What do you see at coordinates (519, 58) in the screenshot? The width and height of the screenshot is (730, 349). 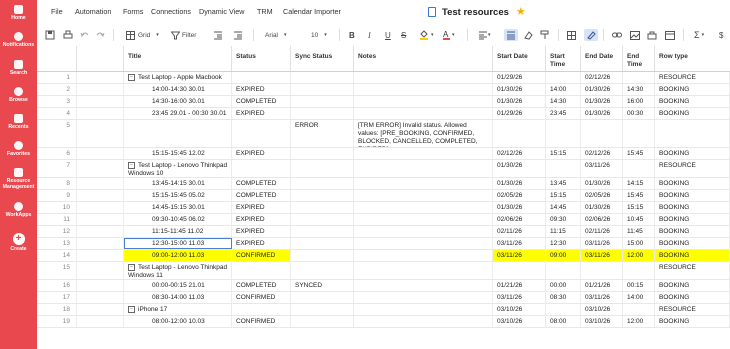 I see `column-header-start-date: Start Date` at bounding box center [519, 58].